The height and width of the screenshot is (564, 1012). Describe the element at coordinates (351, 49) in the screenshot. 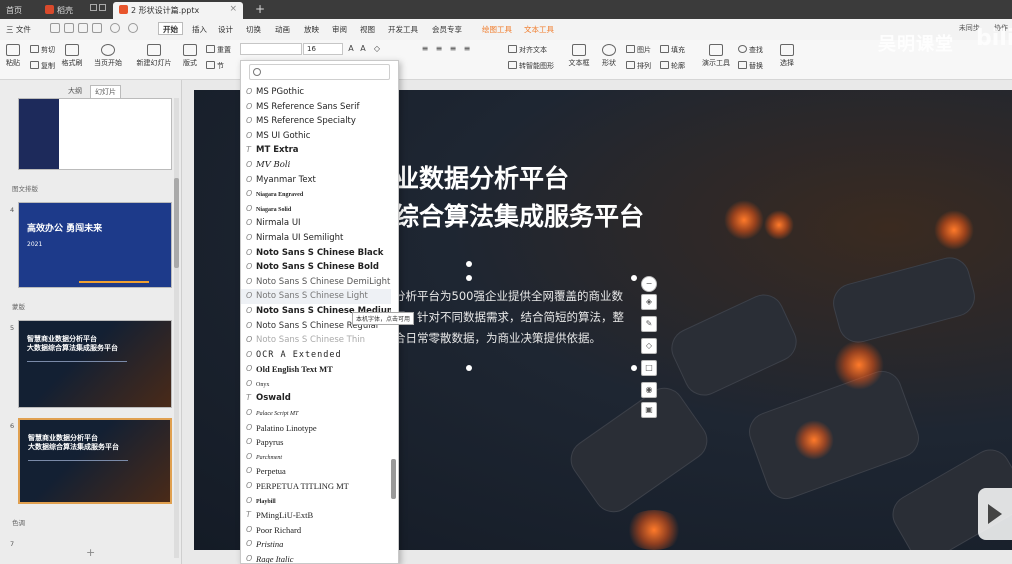

I see `grow-font-icon: A` at that location.